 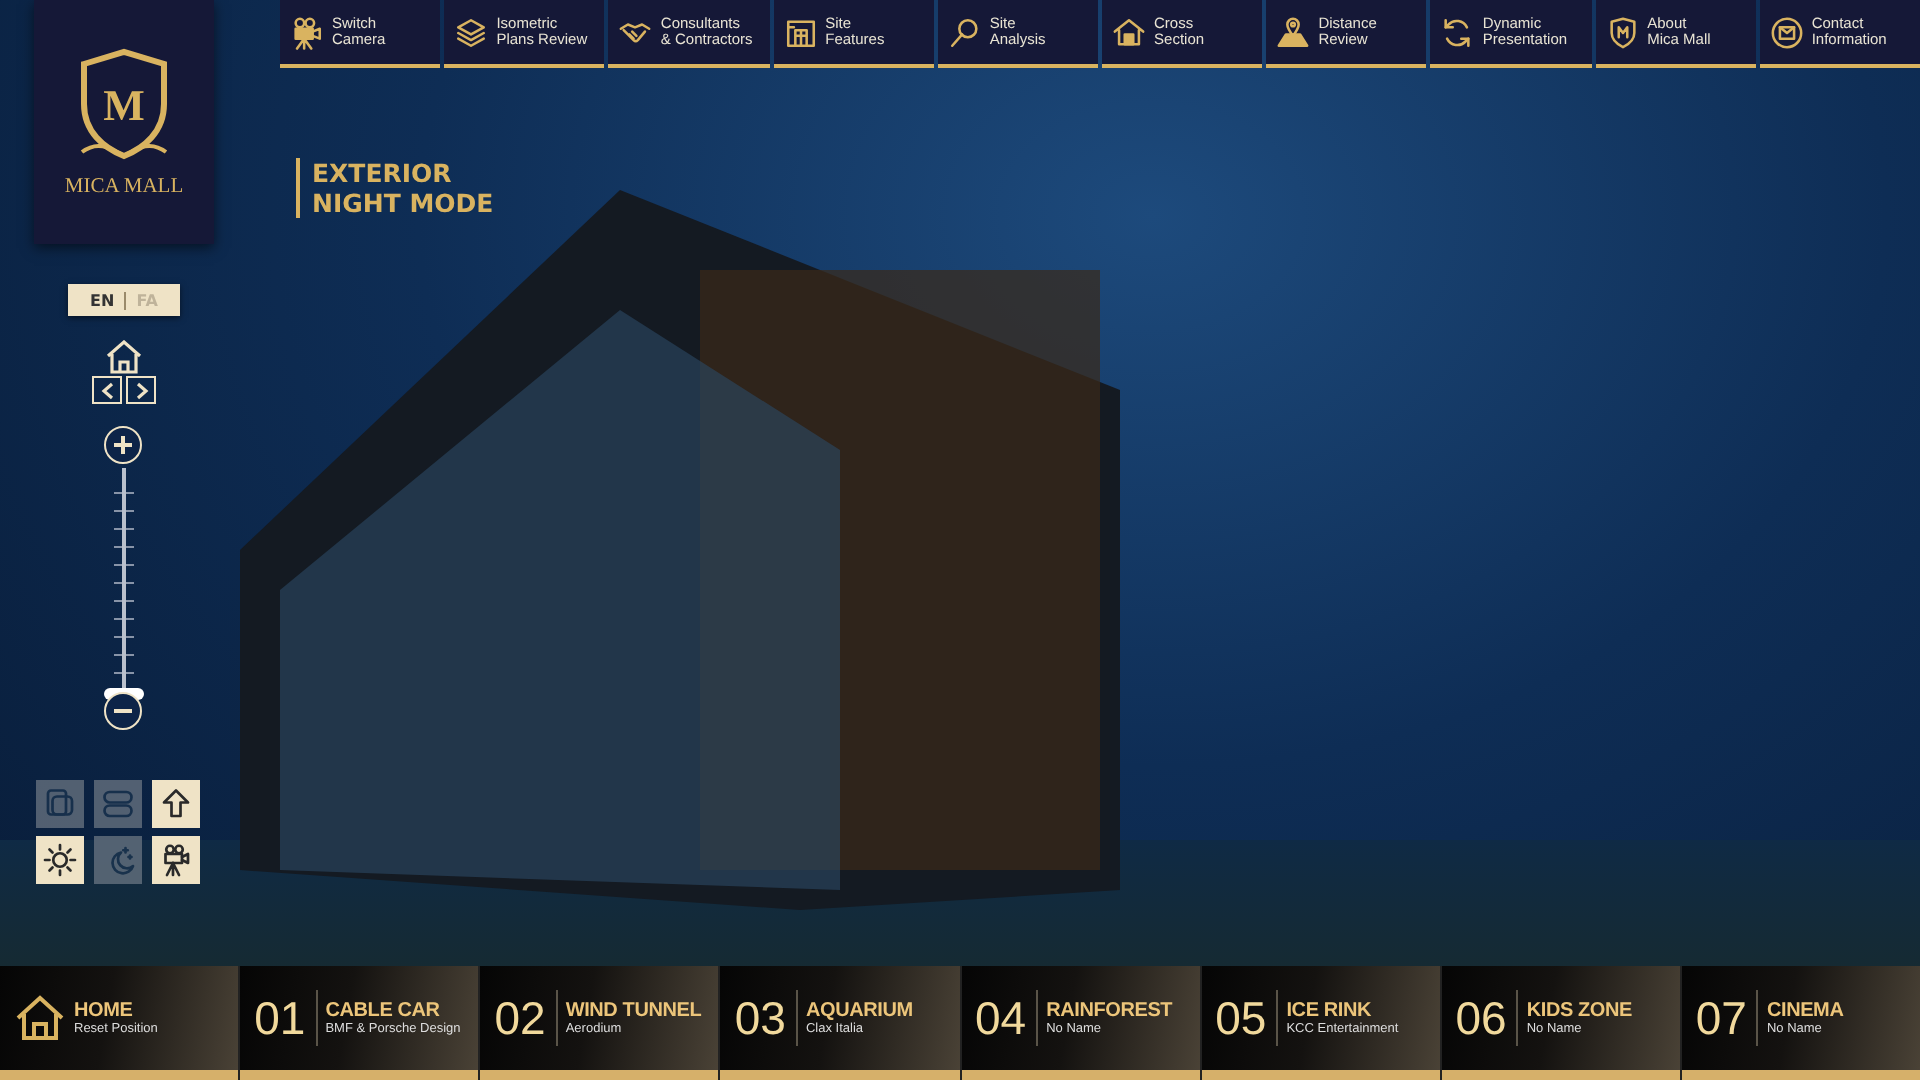 I want to click on view-mode-title: EXTERIOR NIGHT MODE, so click(x=395, y=188).